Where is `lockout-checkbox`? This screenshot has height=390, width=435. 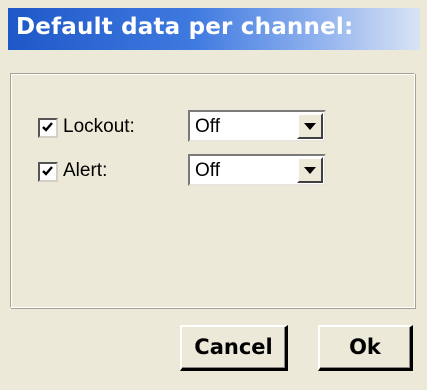
lockout-checkbox is located at coordinates (48, 128).